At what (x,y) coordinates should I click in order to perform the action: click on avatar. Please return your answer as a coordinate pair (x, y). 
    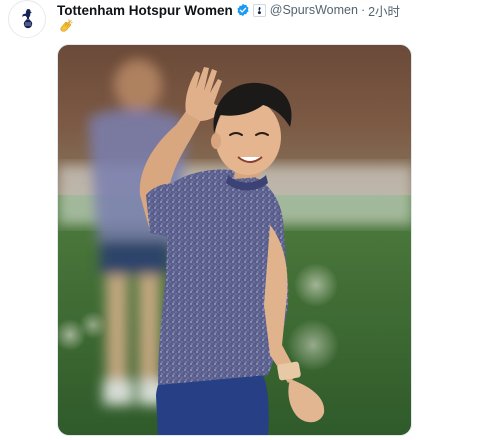
    Looking at the image, I should click on (27, 19).